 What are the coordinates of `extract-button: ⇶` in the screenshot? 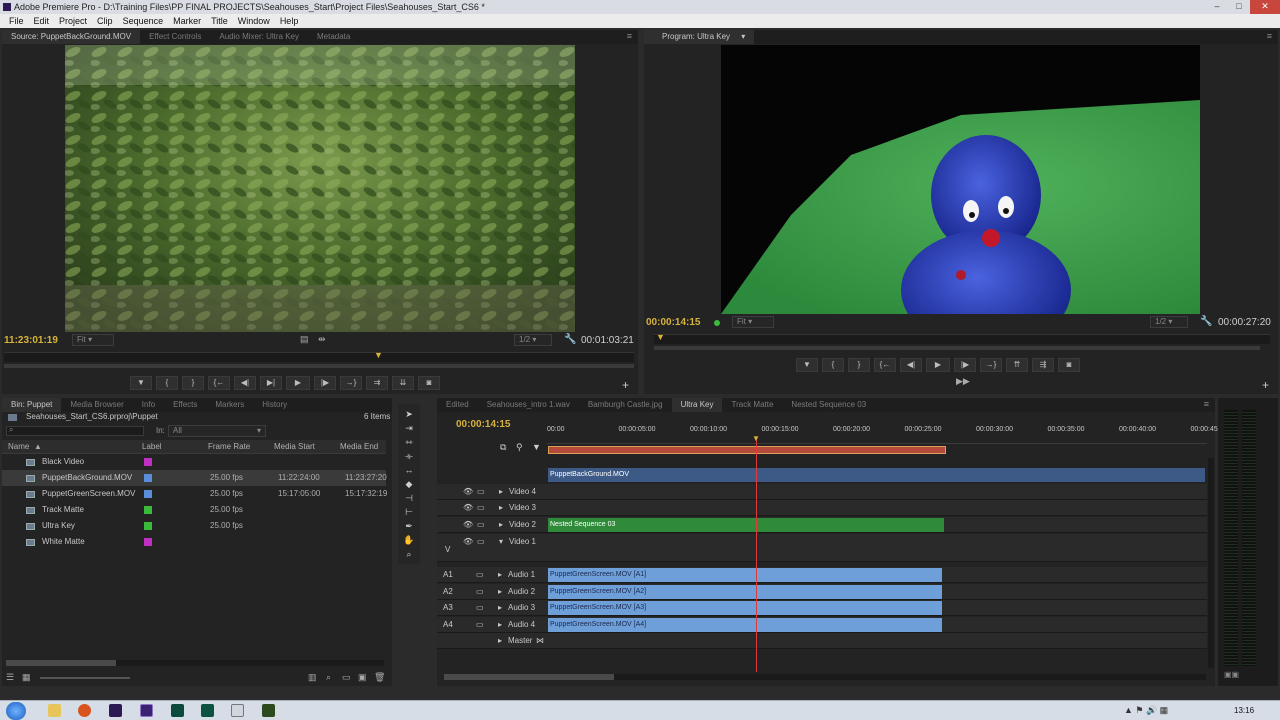 It's located at (1043, 365).